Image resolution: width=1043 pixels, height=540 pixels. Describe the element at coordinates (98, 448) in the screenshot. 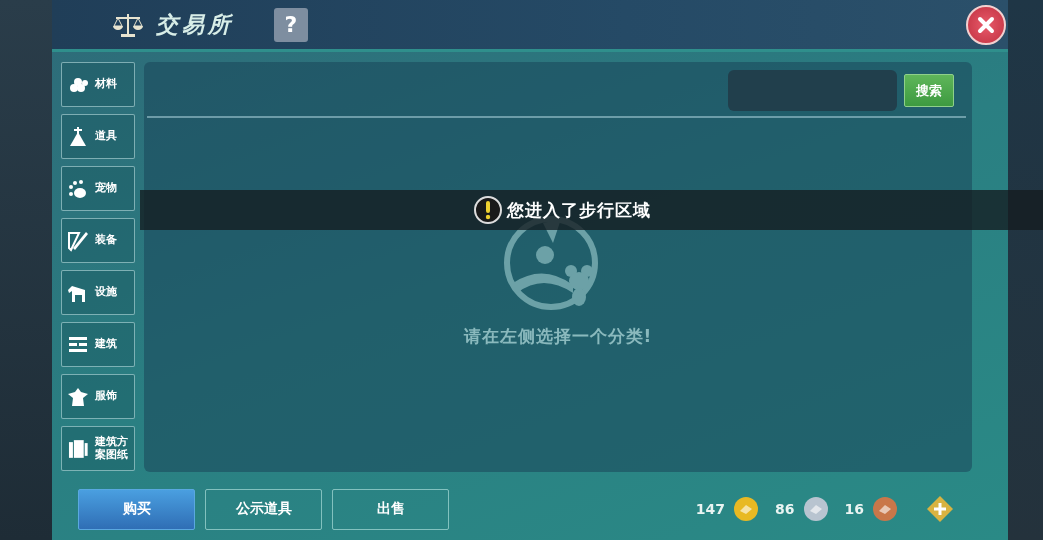

I see `category-button: 建筑方案图纸` at that location.